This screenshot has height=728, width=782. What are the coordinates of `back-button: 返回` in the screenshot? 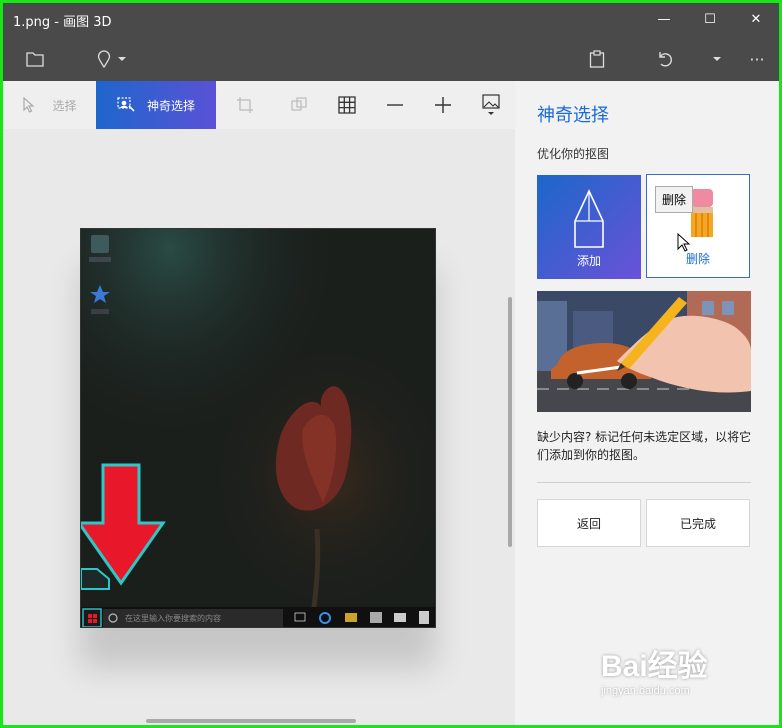 It's located at (589, 523).